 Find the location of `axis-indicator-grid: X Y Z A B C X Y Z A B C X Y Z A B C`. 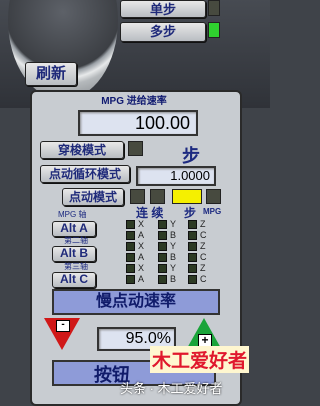

axis-indicator-grid: X Y Z A B C X Y Z A B C X Y Z A B C is located at coordinates (171, 254).